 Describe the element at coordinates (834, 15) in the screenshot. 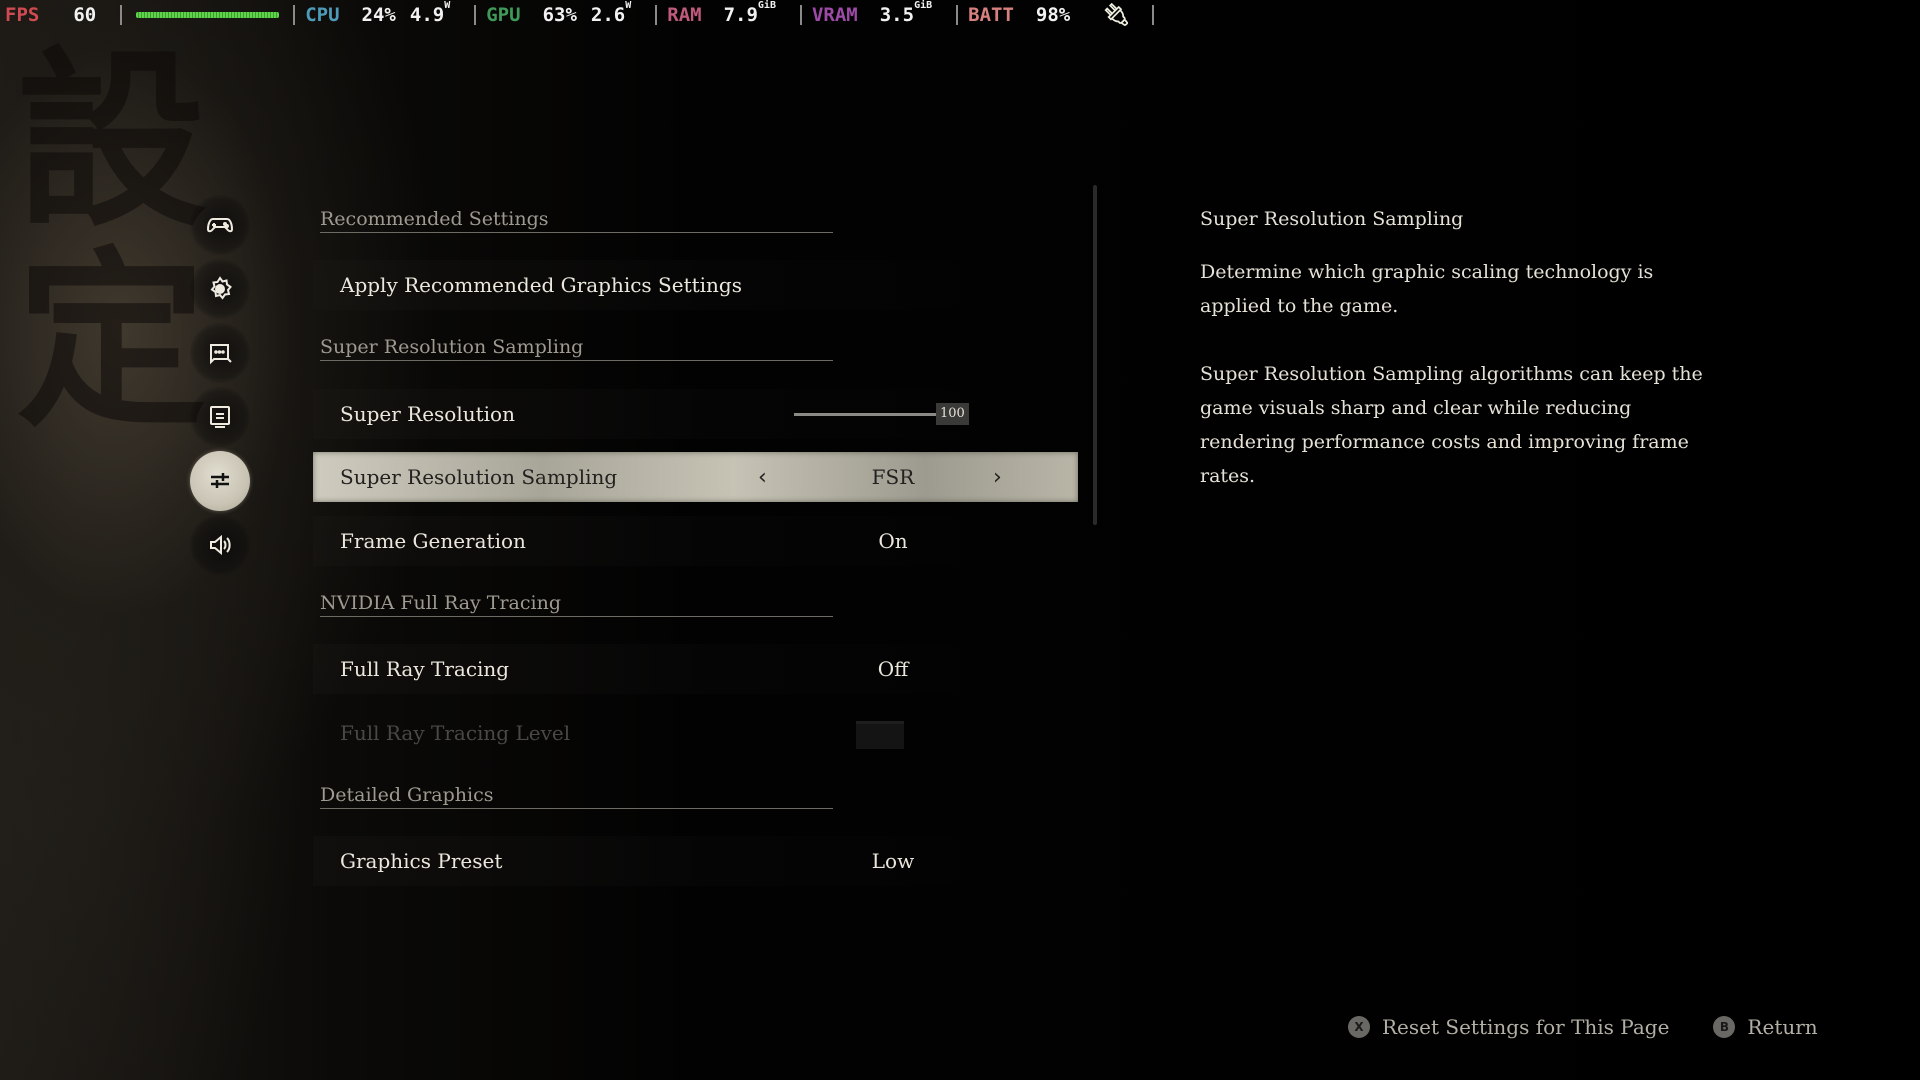

I see `vram-label: VRAM` at that location.